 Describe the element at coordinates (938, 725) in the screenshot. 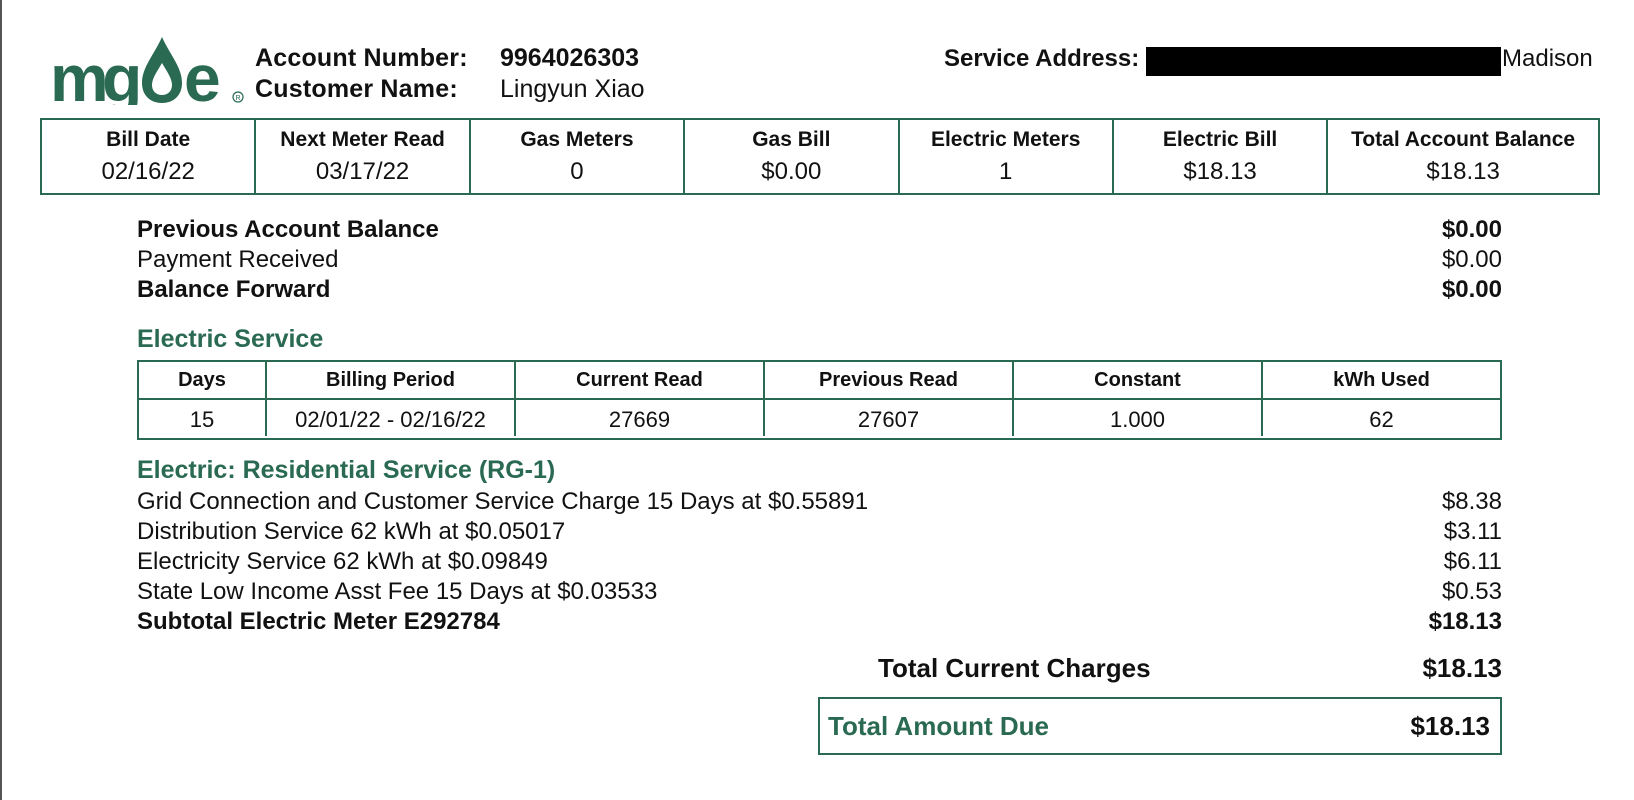

I see `total-amount-due-label: Total Amount Due` at that location.